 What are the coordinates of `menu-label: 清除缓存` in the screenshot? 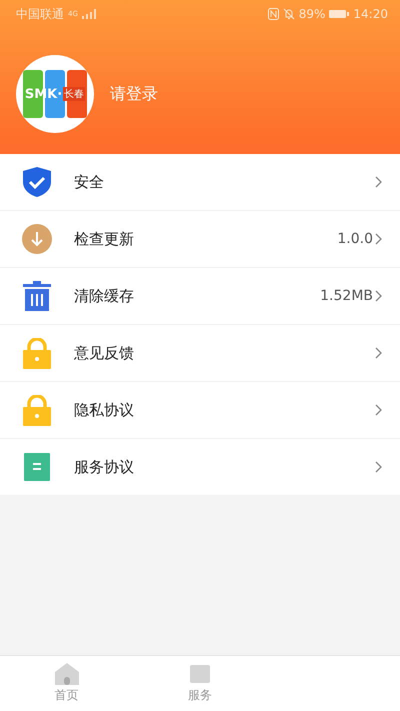 It's located at (104, 296).